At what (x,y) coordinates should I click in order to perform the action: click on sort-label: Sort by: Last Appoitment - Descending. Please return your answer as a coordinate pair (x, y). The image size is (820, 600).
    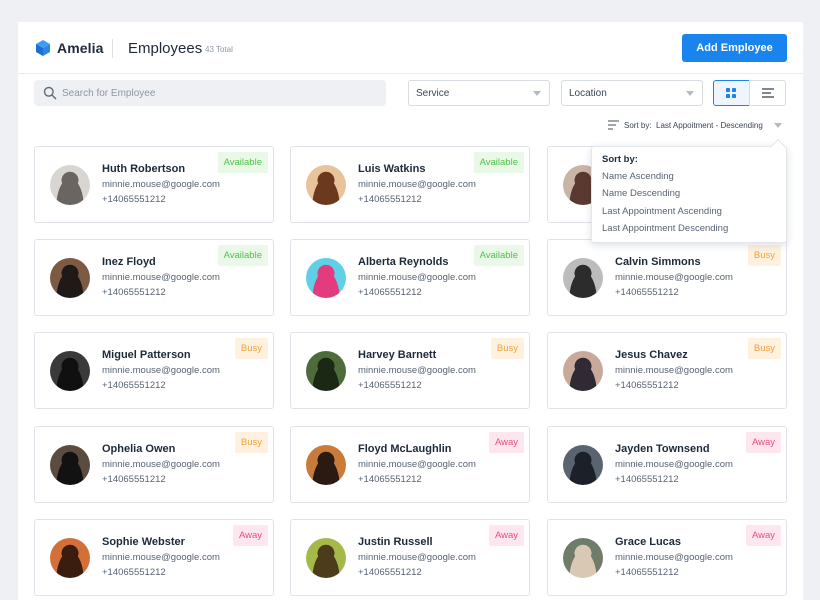
    Looking at the image, I should click on (693, 125).